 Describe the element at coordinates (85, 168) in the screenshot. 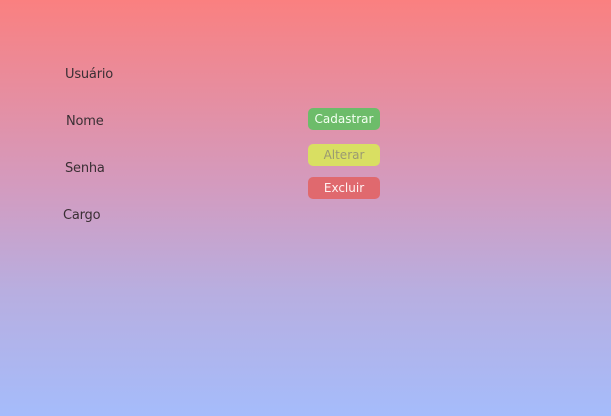

I see `senha-label: Senha` at that location.